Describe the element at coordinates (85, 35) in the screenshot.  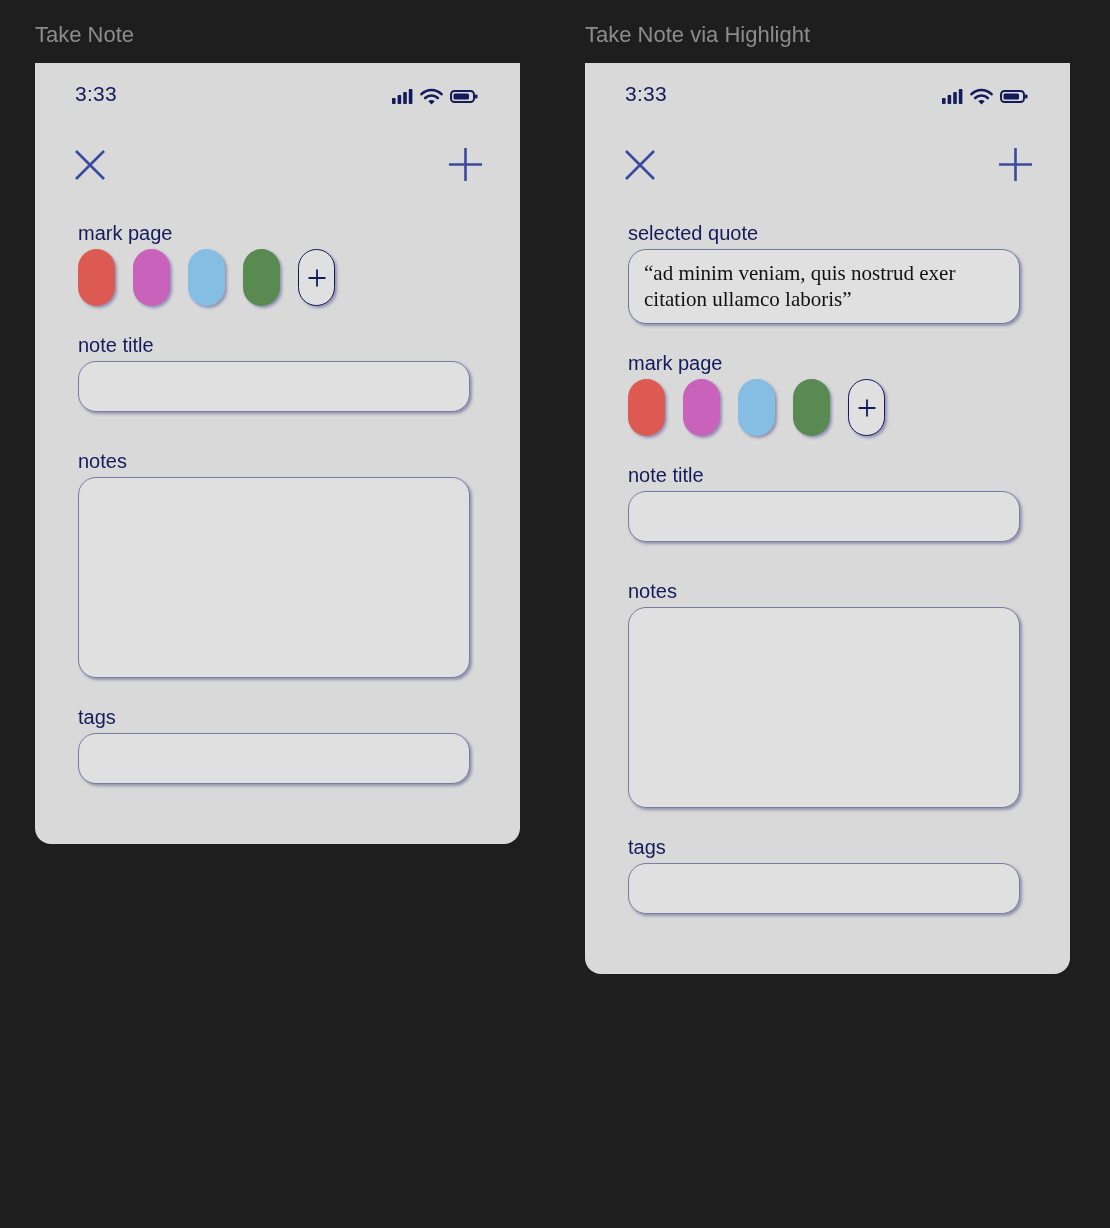
I see `frame-title: Take Note` at that location.